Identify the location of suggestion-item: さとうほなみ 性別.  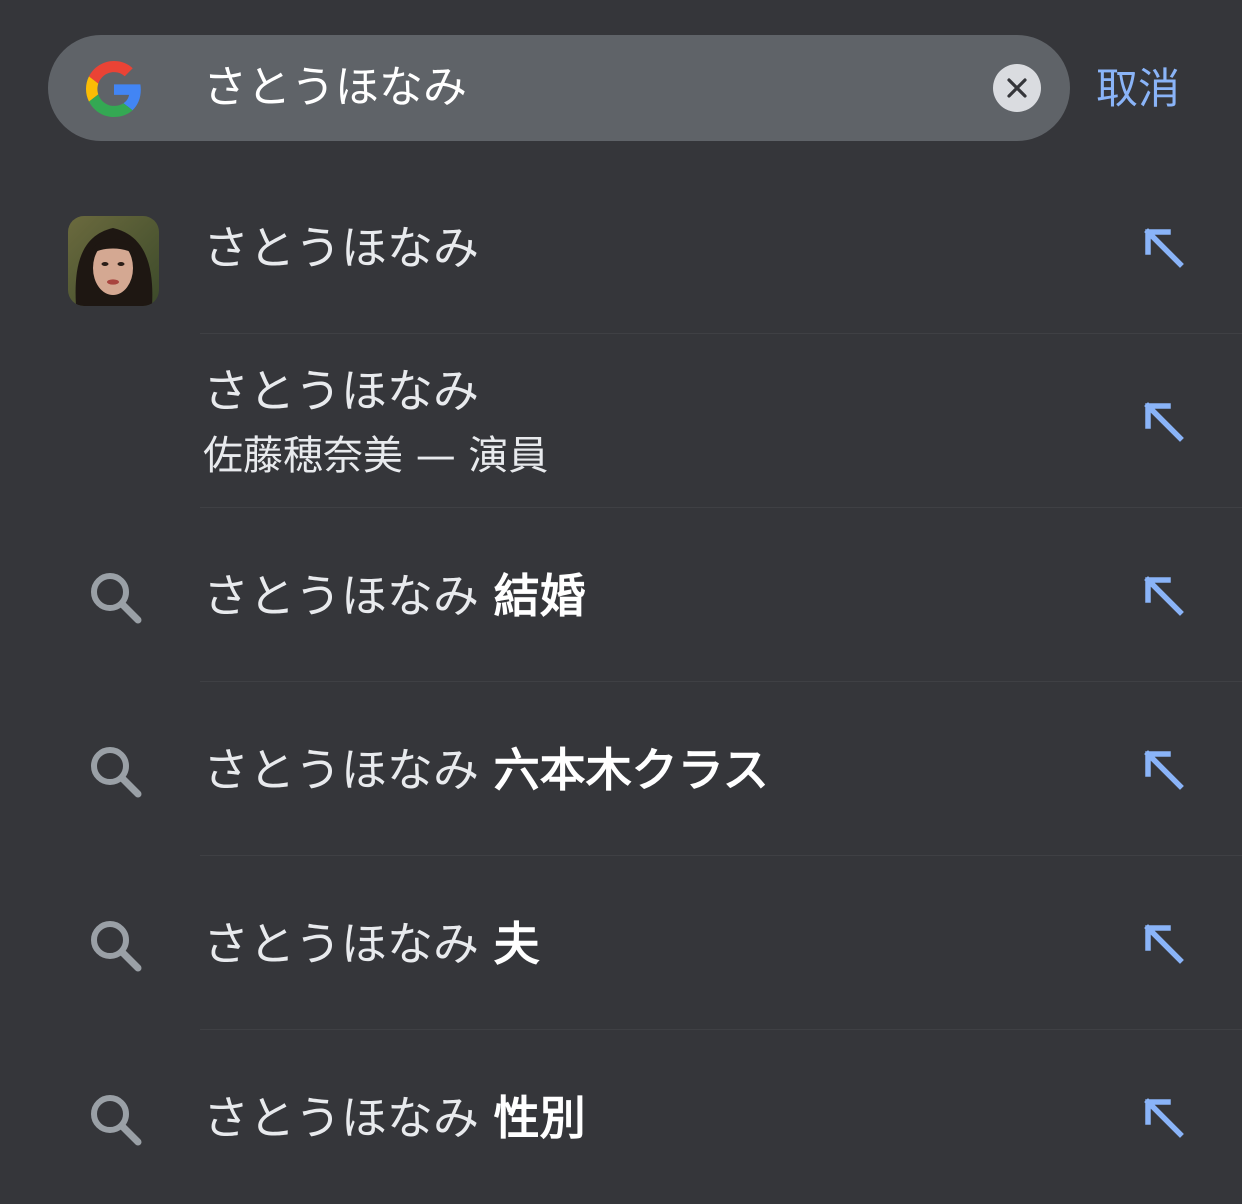
(621, 1117).